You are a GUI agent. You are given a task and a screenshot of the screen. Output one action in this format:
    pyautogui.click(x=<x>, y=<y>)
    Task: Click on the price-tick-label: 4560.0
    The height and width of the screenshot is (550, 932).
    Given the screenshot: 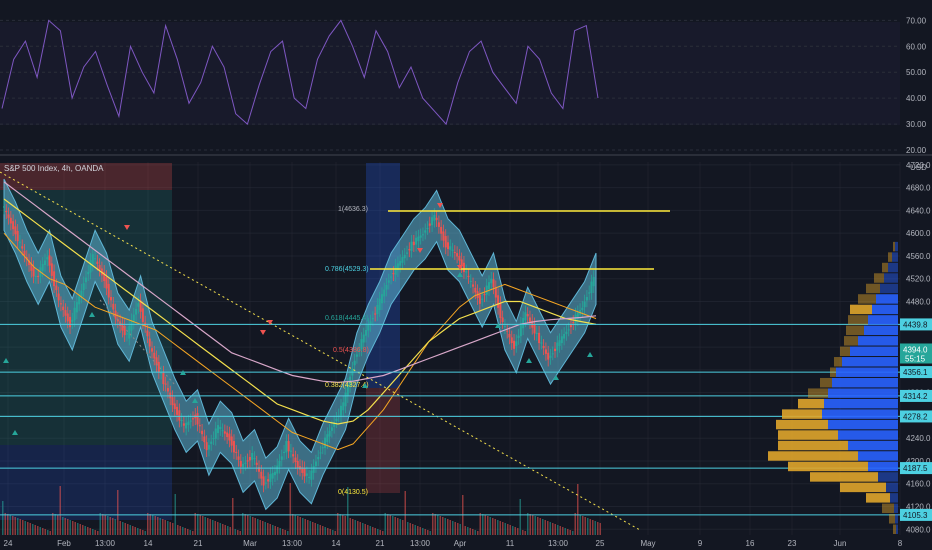 What is the action you would take?
    pyautogui.click(x=918, y=256)
    